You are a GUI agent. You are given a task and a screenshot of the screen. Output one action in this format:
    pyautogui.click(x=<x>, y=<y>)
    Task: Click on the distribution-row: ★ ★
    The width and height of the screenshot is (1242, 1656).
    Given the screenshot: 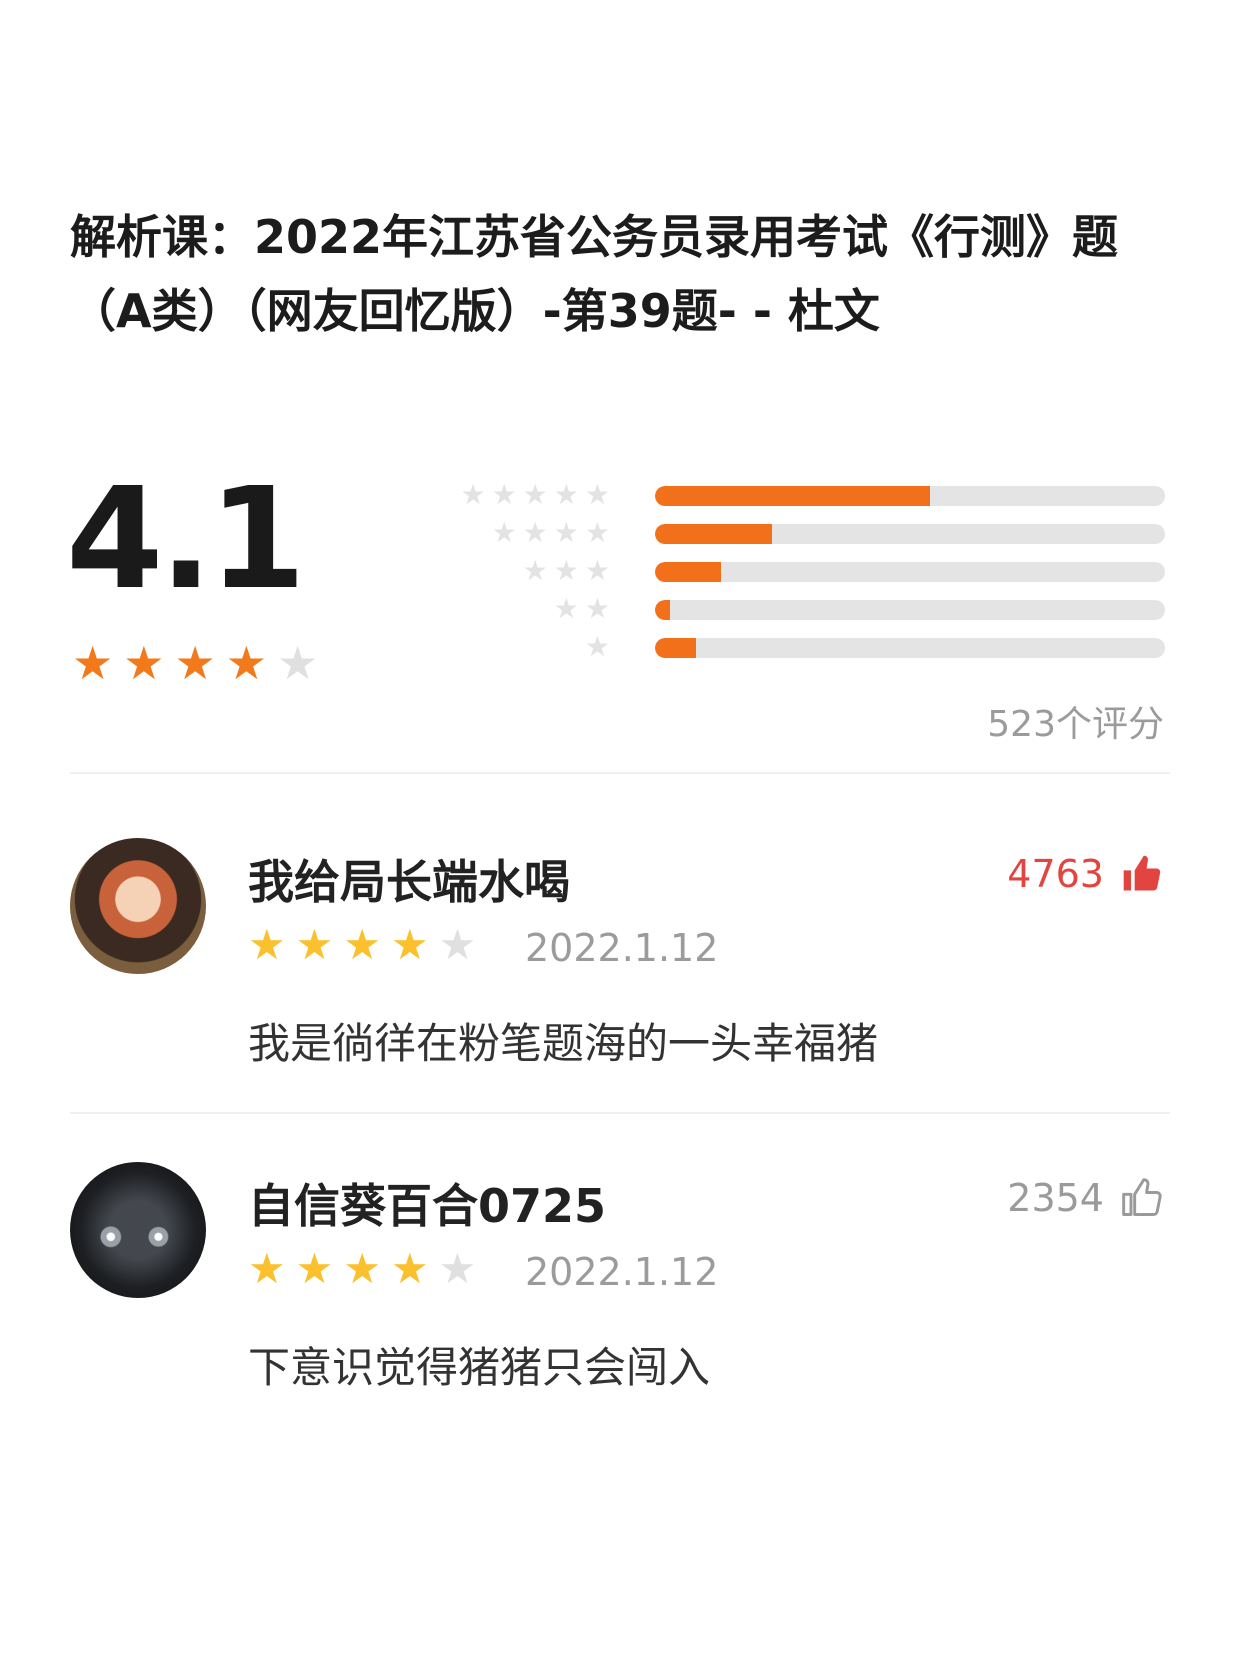 What is the action you would take?
    pyautogui.click(x=800, y=611)
    